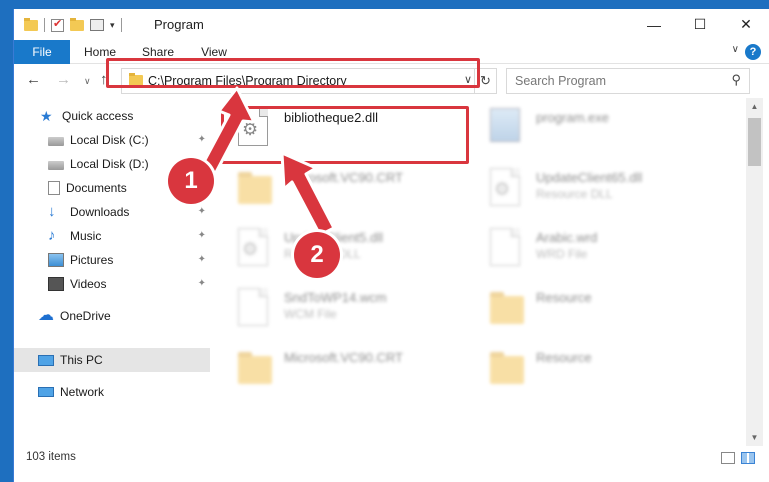 This screenshot has height=482, width=769. Describe the element at coordinates (46, 360) in the screenshot. I see `this-pc-icon` at that location.